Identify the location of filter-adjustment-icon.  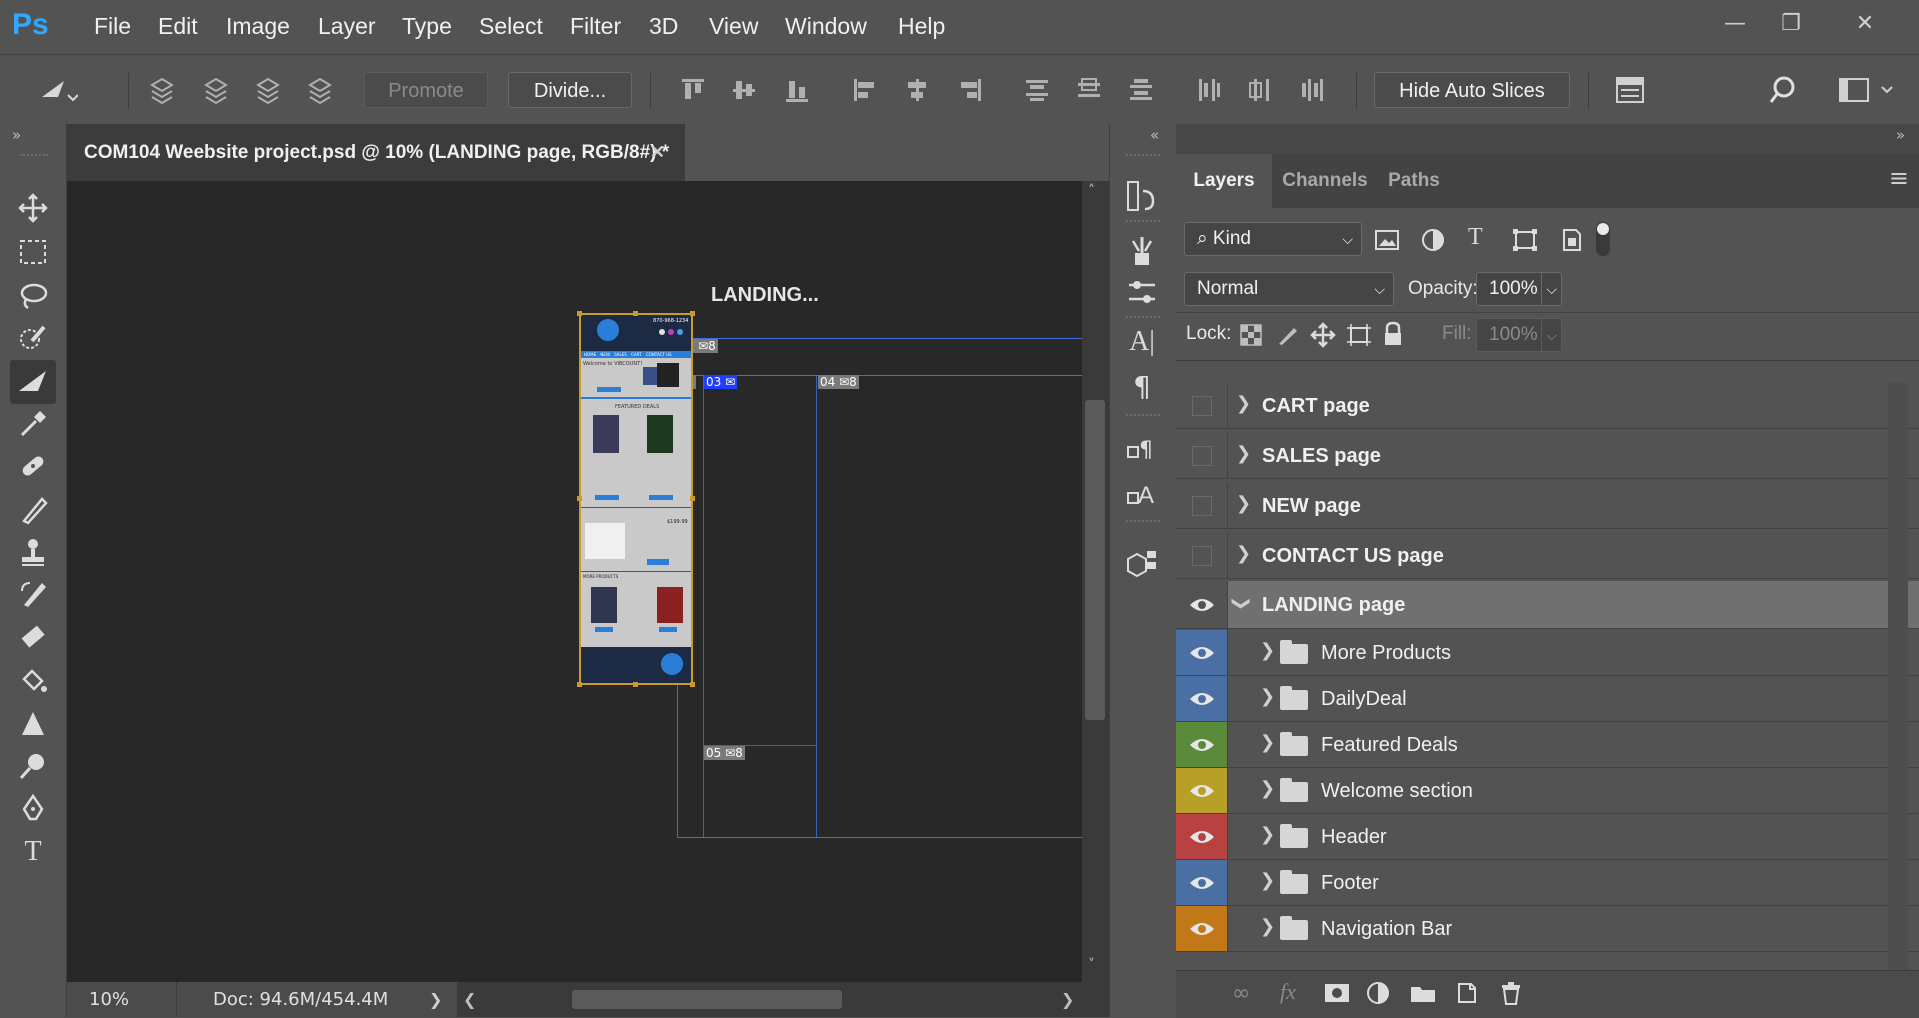
(1433, 240).